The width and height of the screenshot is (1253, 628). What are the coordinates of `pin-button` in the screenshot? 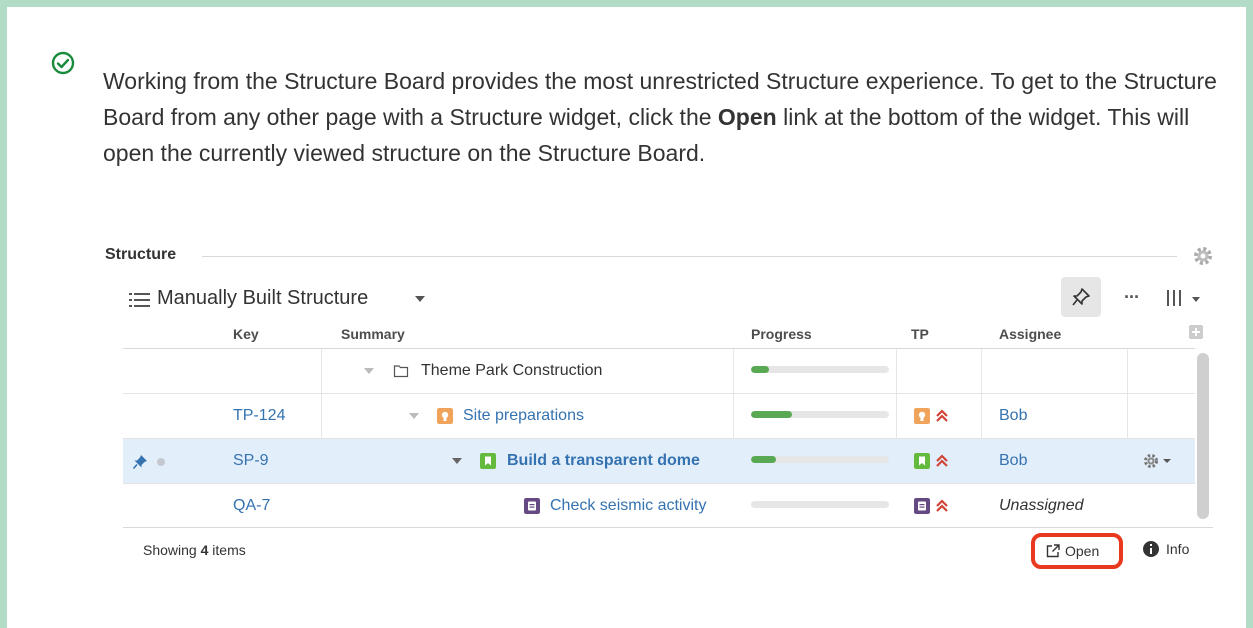 It's located at (1081, 297).